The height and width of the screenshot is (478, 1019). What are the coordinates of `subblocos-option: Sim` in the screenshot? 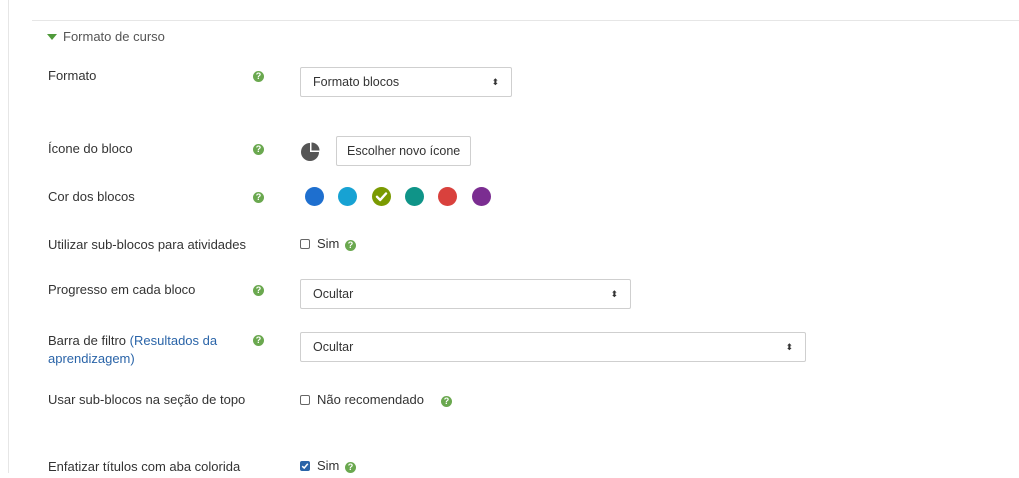 It's located at (328, 243).